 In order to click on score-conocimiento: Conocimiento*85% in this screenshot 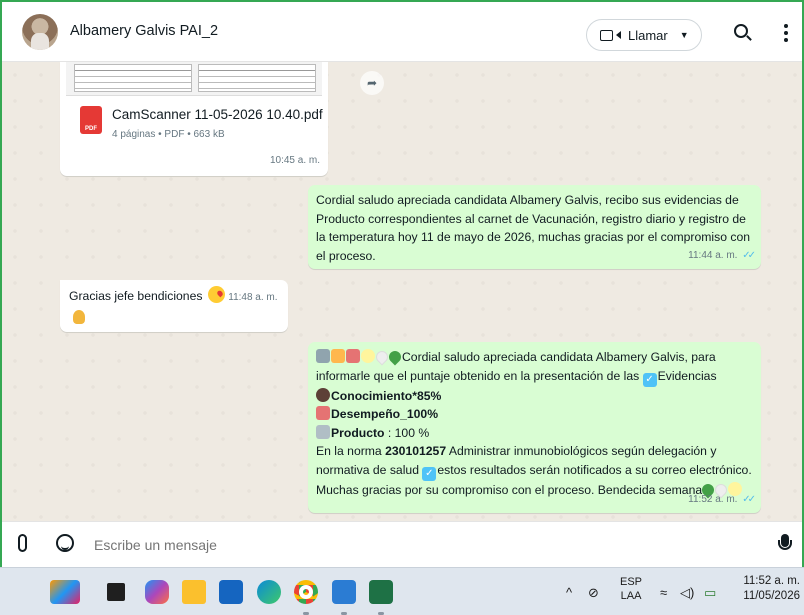, I will do `click(386, 395)`.